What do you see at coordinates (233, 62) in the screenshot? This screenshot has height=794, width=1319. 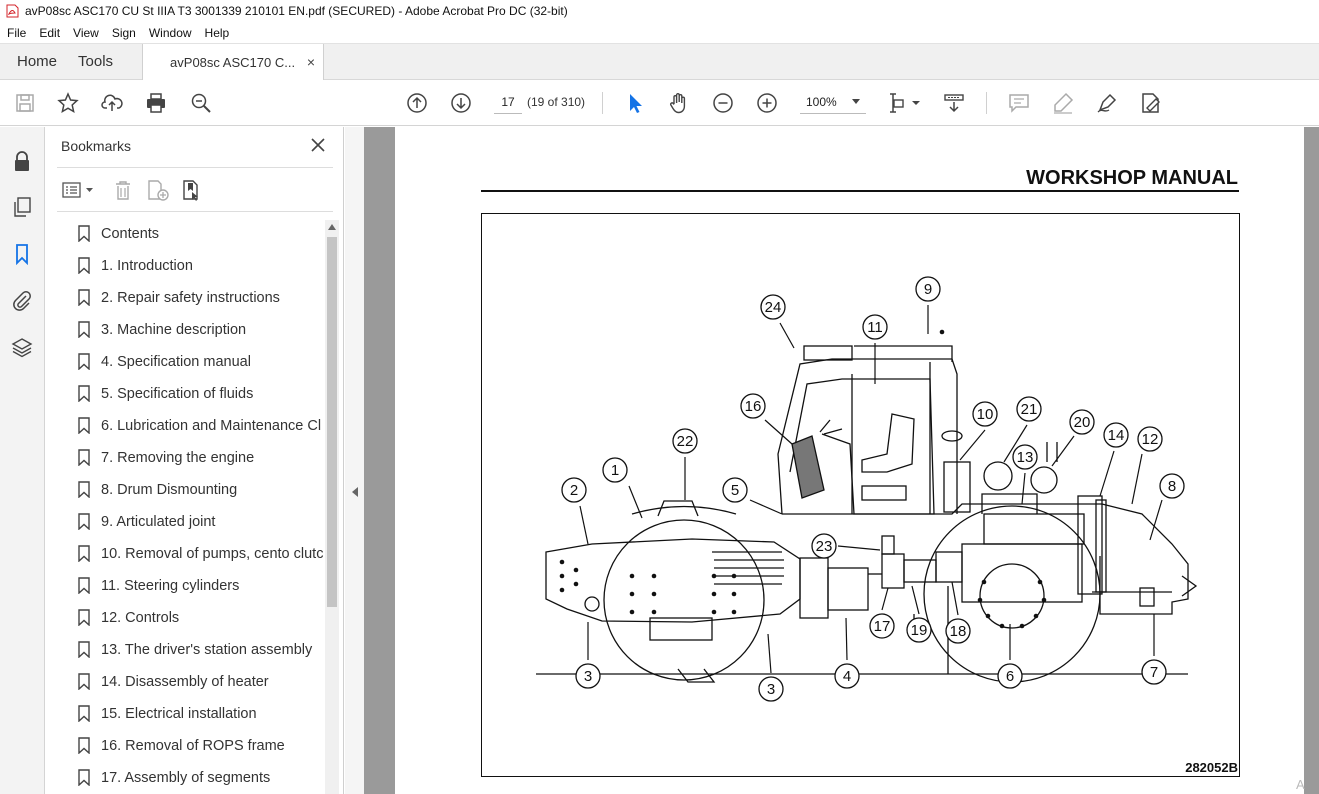 I see `tab-document: avP08sc ASC170 C... ×` at bounding box center [233, 62].